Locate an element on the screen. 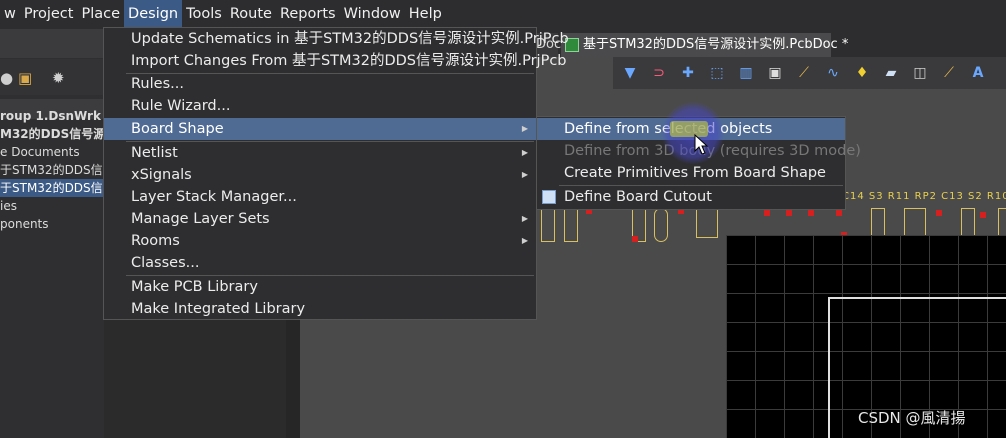  menu-design: Design is located at coordinates (153, 14).